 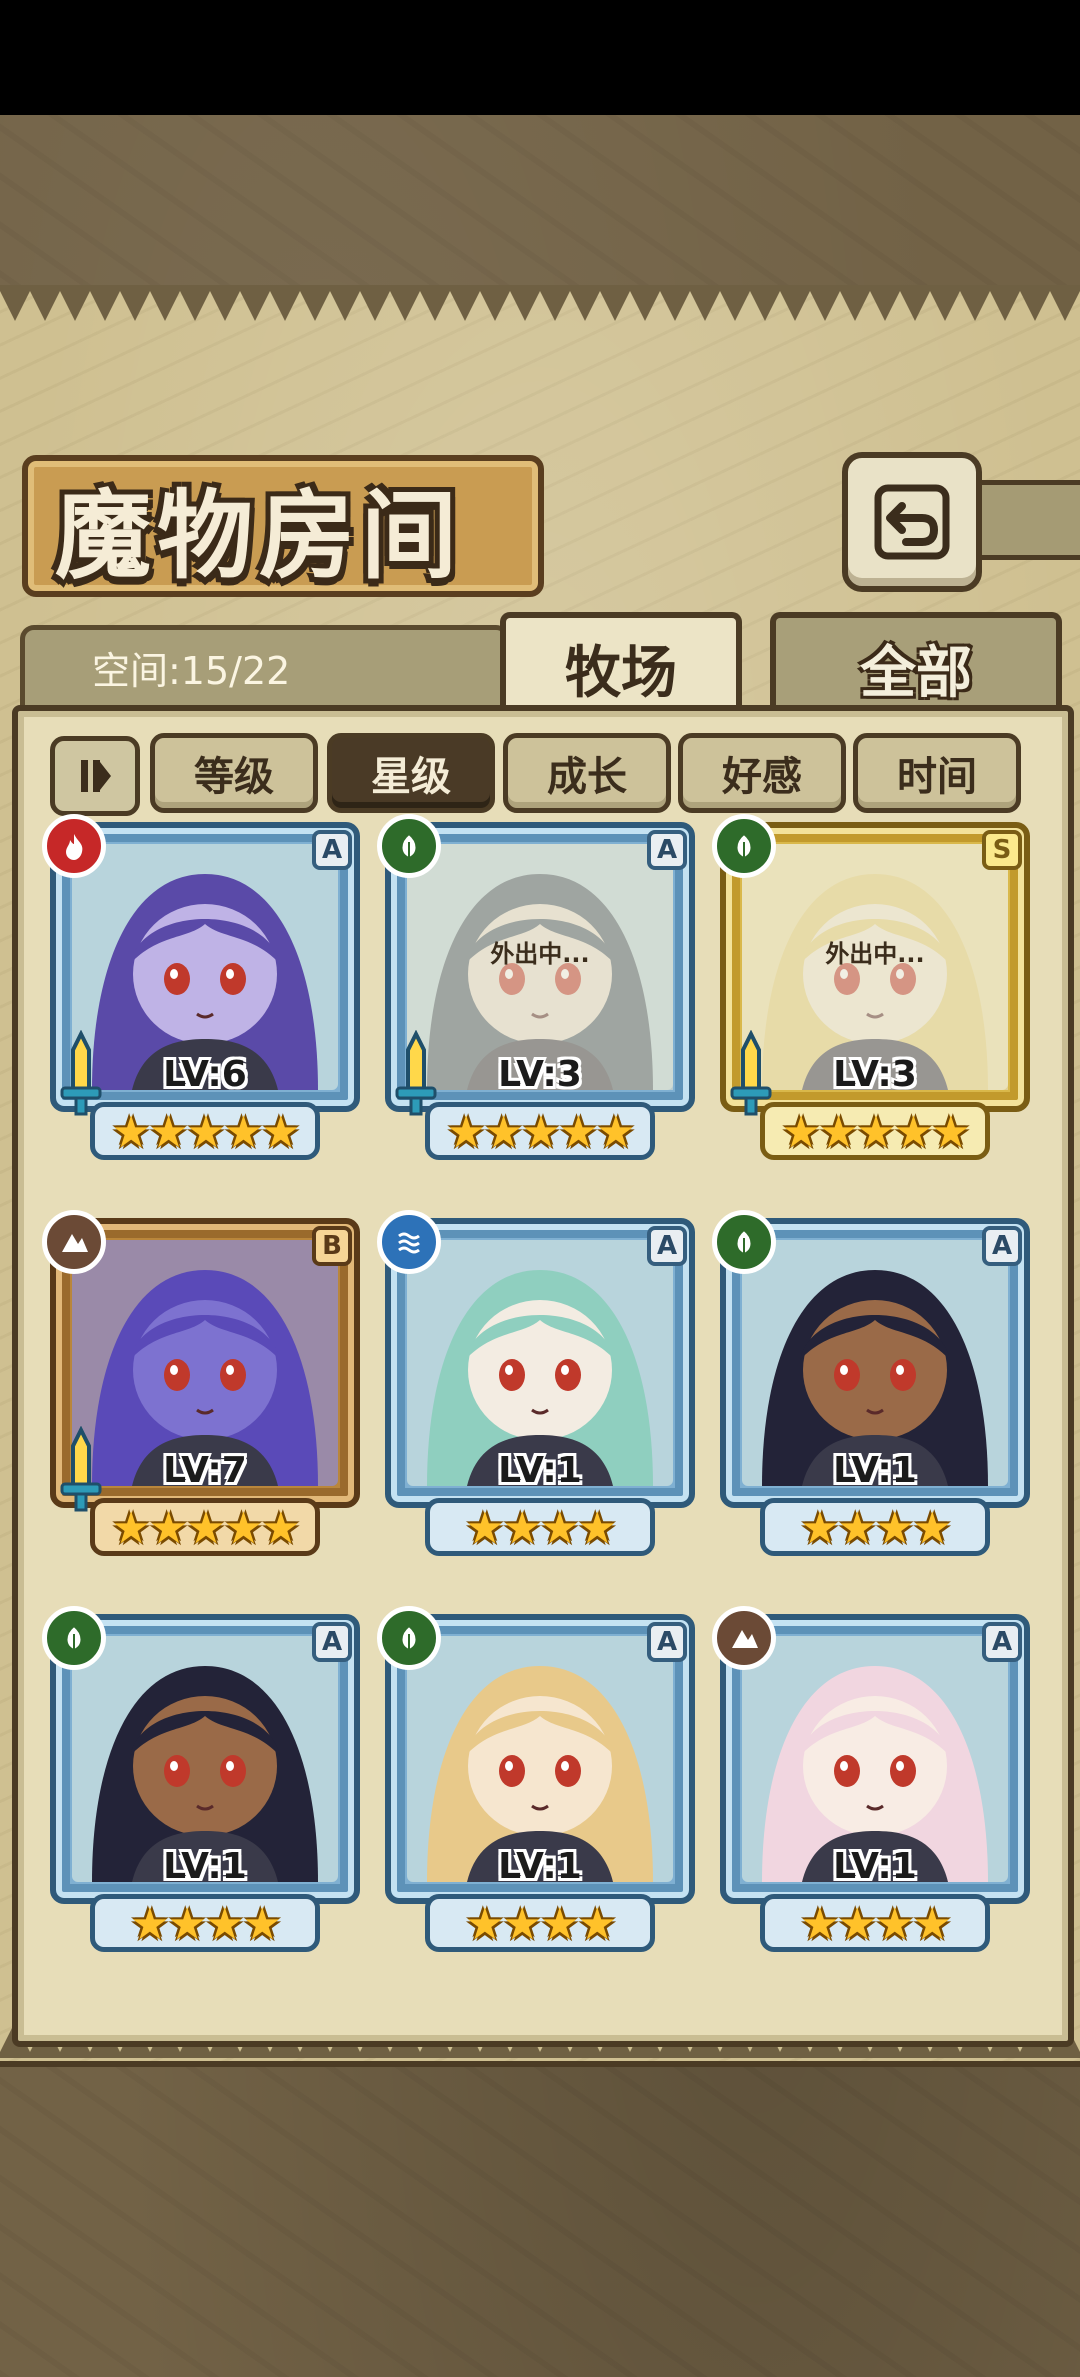 I want to click on element-fire-icon, so click(x=74, y=846).